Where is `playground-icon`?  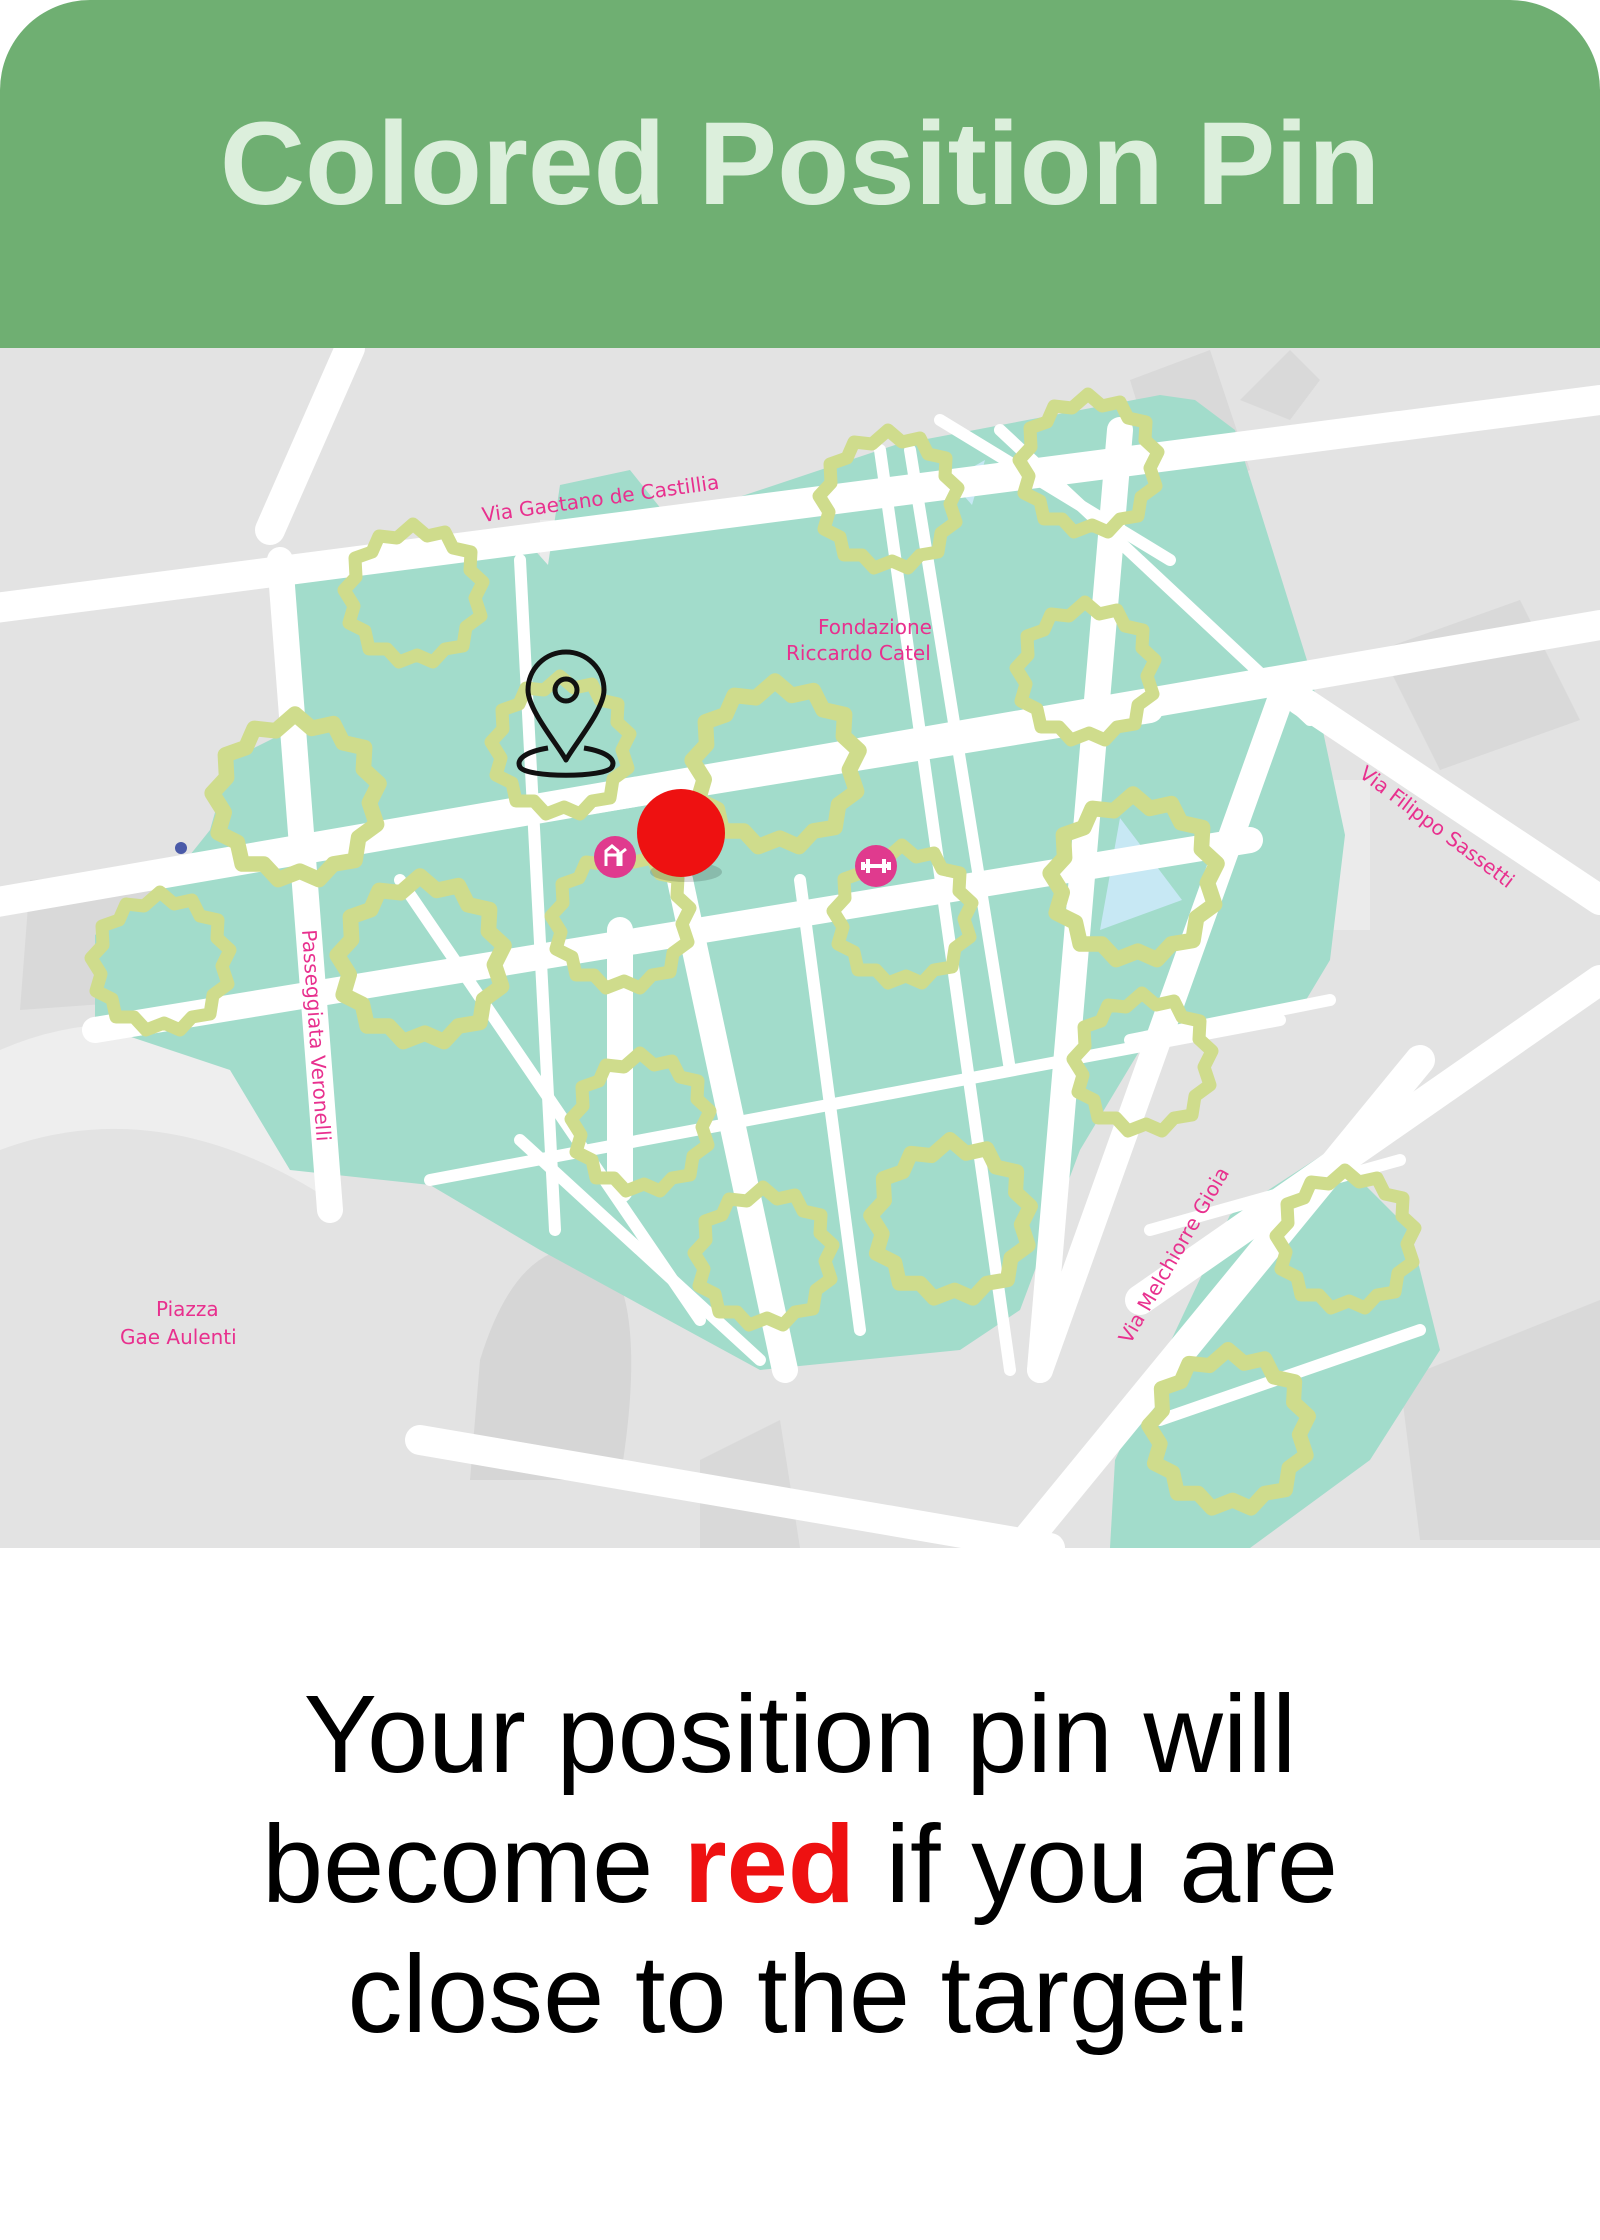
playground-icon is located at coordinates (615, 857).